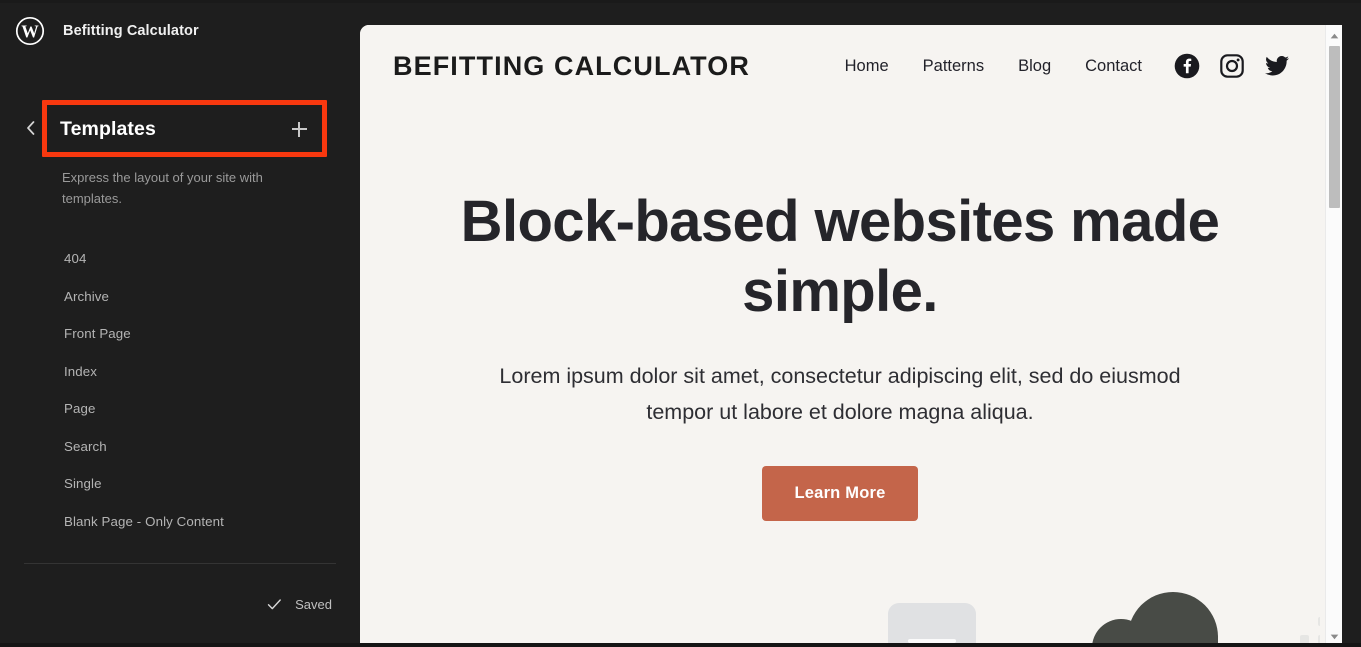 The width and height of the screenshot is (1361, 647). I want to click on wordpress-logo-icon: W, so click(30, 31).